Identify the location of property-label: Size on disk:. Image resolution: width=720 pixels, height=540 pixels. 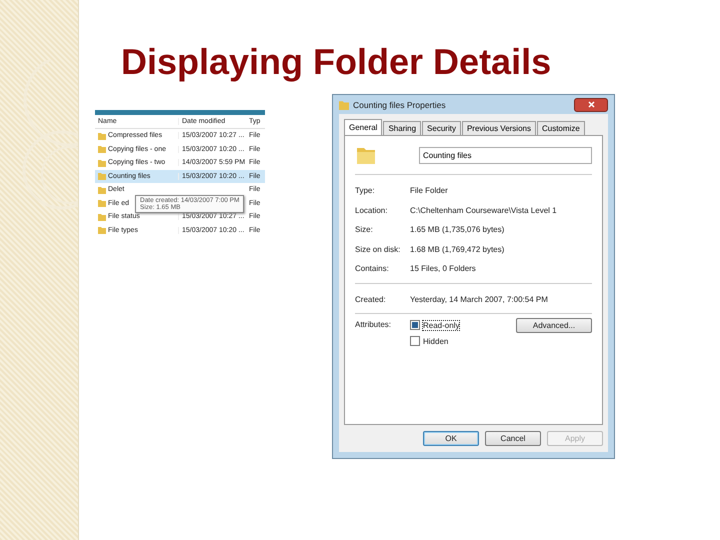
(378, 249).